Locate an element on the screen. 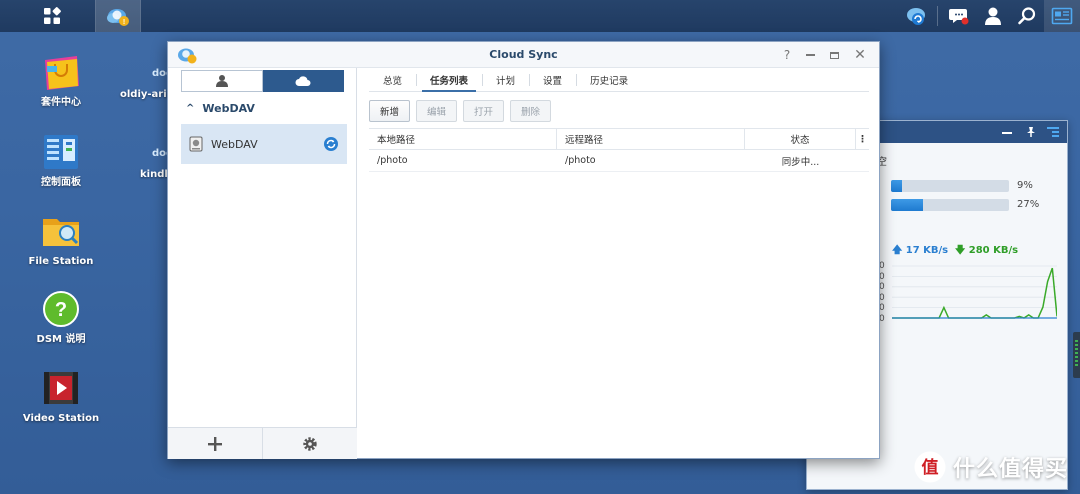 The image size is (1080, 494). edit-task-button: 编辑 is located at coordinates (437, 111).